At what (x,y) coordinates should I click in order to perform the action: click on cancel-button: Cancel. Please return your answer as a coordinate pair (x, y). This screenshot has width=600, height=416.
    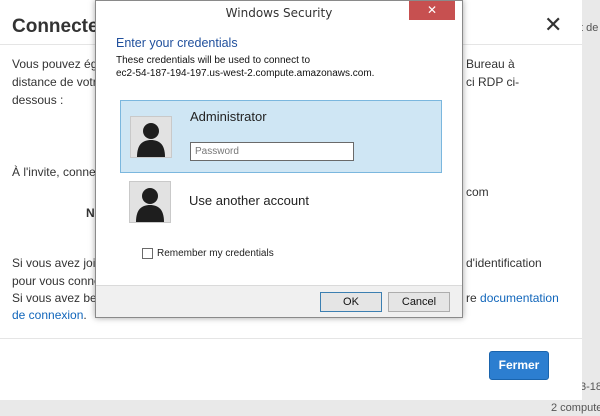
    Looking at the image, I should click on (419, 302).